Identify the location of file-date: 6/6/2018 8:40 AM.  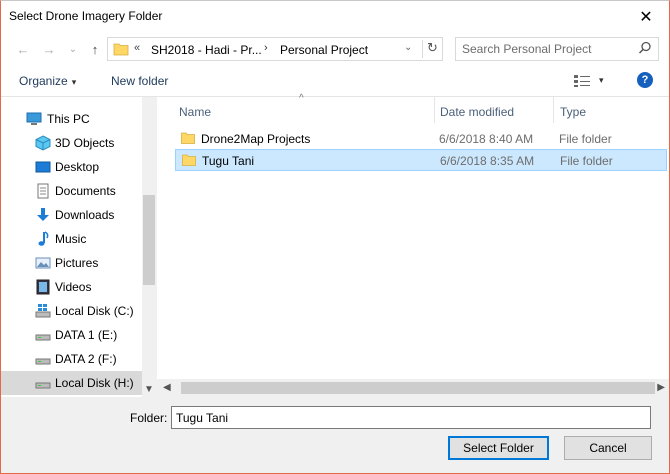
(486, 139).